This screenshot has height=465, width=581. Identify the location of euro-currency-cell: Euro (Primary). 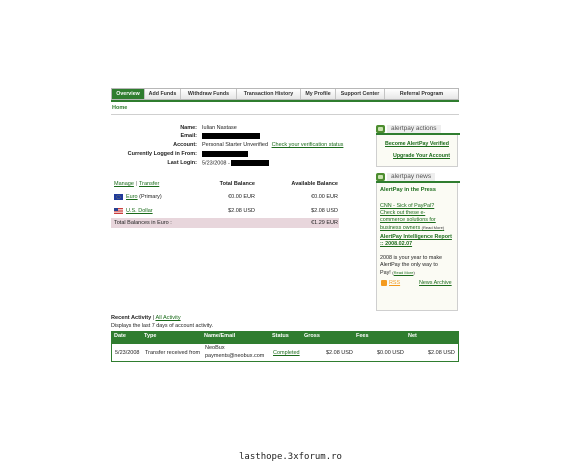
(144, 197).